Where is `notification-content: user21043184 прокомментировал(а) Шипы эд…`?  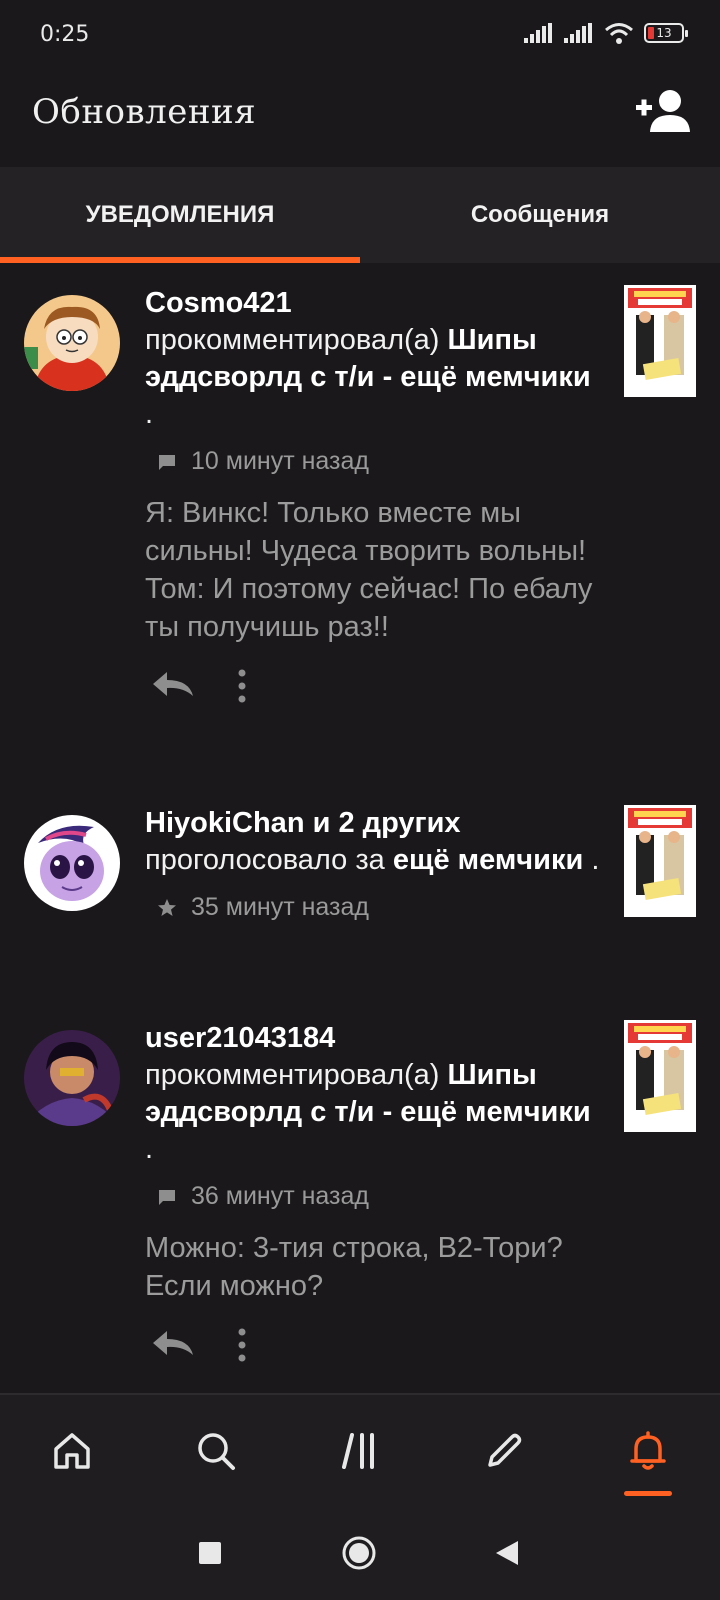 notification-content: user21043184 прокомментировал(а) Шипы эд… is located at coordinates (375, 1193).